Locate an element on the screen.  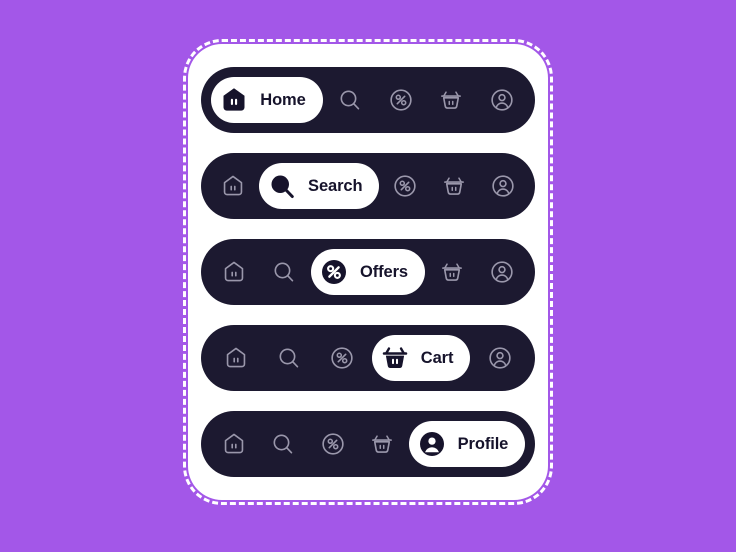
bottom-nav-bar: Search is located at coordinates (368, 186).